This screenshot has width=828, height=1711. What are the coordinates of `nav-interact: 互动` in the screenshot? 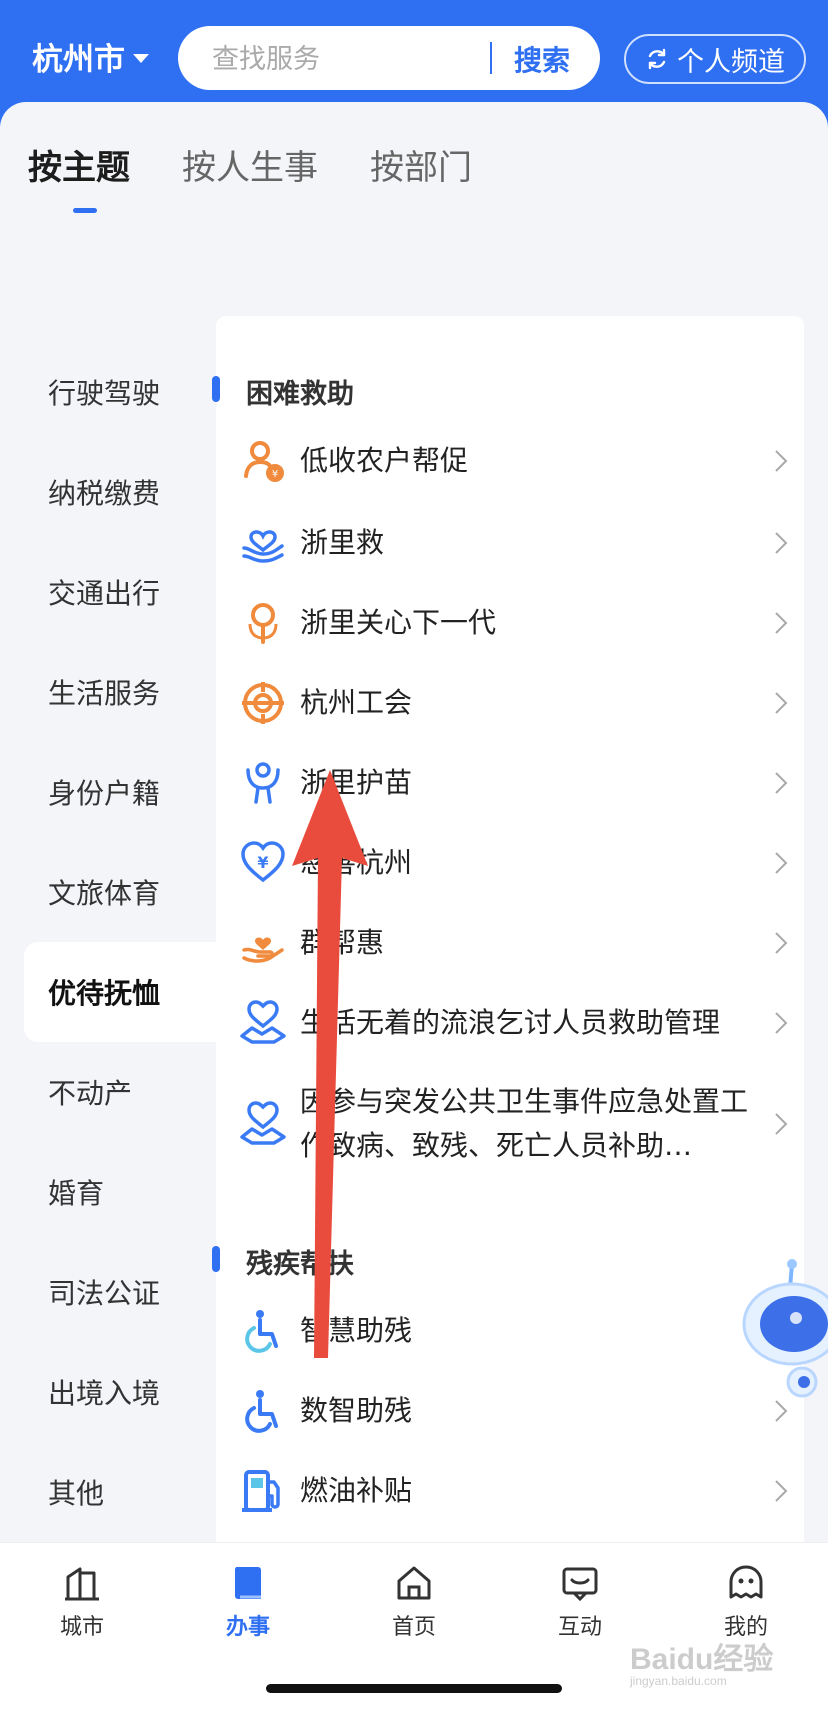 It's located at (580, 1602).